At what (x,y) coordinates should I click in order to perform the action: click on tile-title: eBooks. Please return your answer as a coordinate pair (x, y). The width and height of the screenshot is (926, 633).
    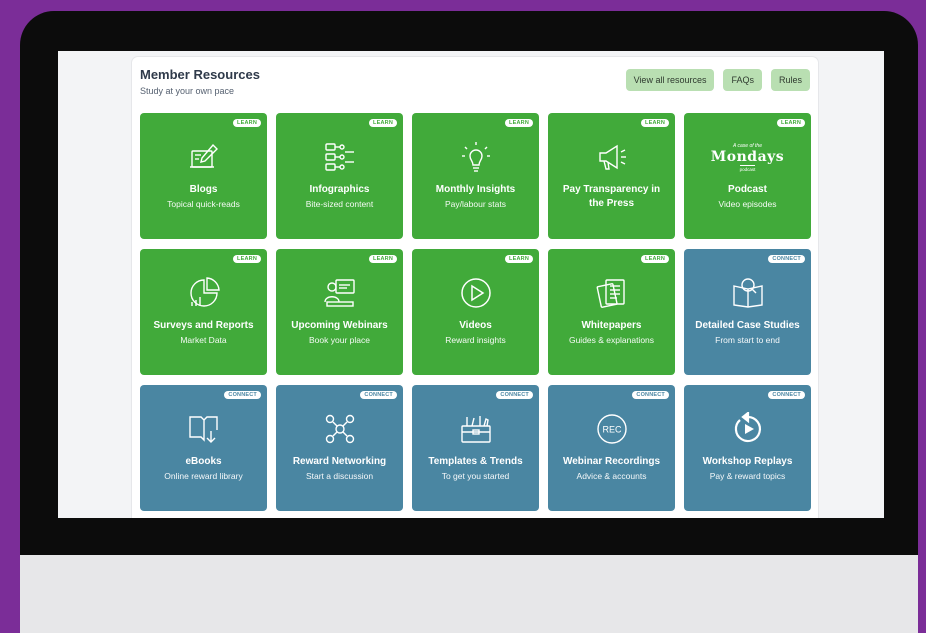
    Looking at the image, I should click on (203, 461).